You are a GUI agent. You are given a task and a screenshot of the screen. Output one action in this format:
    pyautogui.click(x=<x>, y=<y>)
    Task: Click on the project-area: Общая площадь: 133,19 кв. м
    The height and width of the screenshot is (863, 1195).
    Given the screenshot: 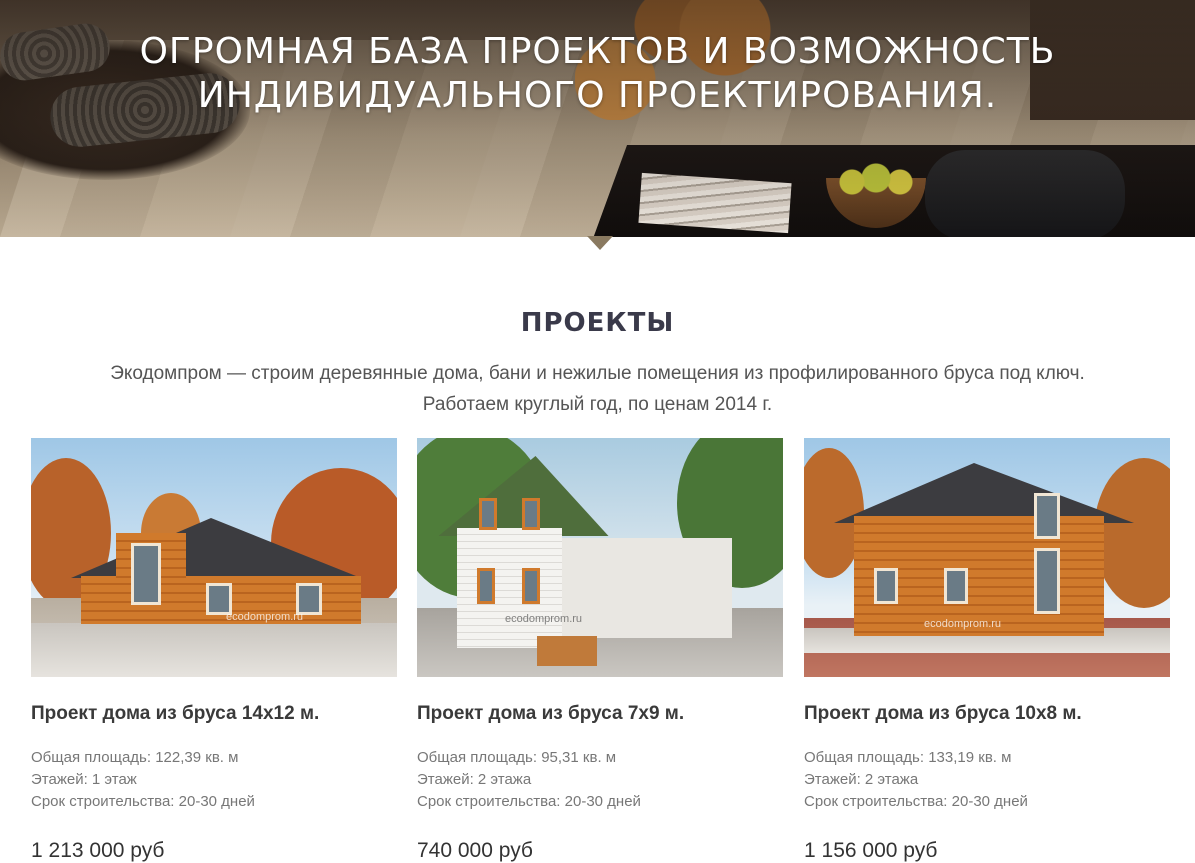 What is the action you would take?
    pyautogui.click(x=908, y=757)
    